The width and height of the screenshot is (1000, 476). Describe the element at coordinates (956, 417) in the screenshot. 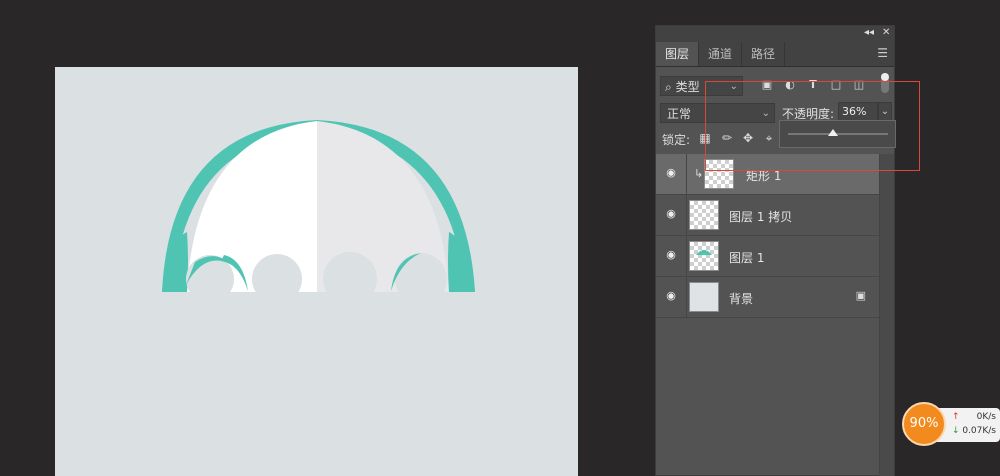

I see `upload-arrow-icon: ↑` at that location.